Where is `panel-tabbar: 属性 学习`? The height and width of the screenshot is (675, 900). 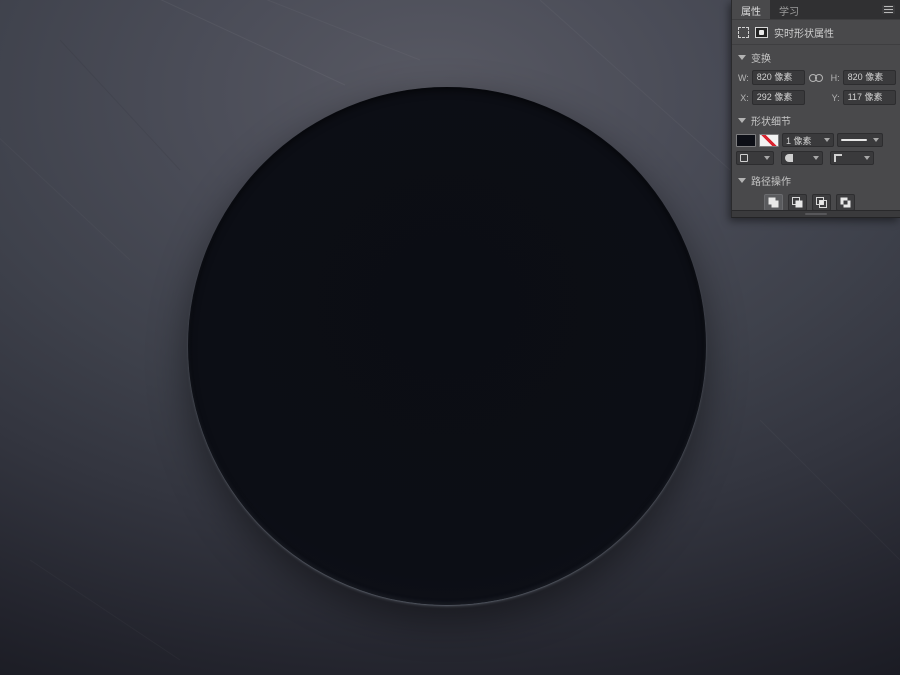 panel-tabbar: 属性 学习 is located at coordinates (816, 10).